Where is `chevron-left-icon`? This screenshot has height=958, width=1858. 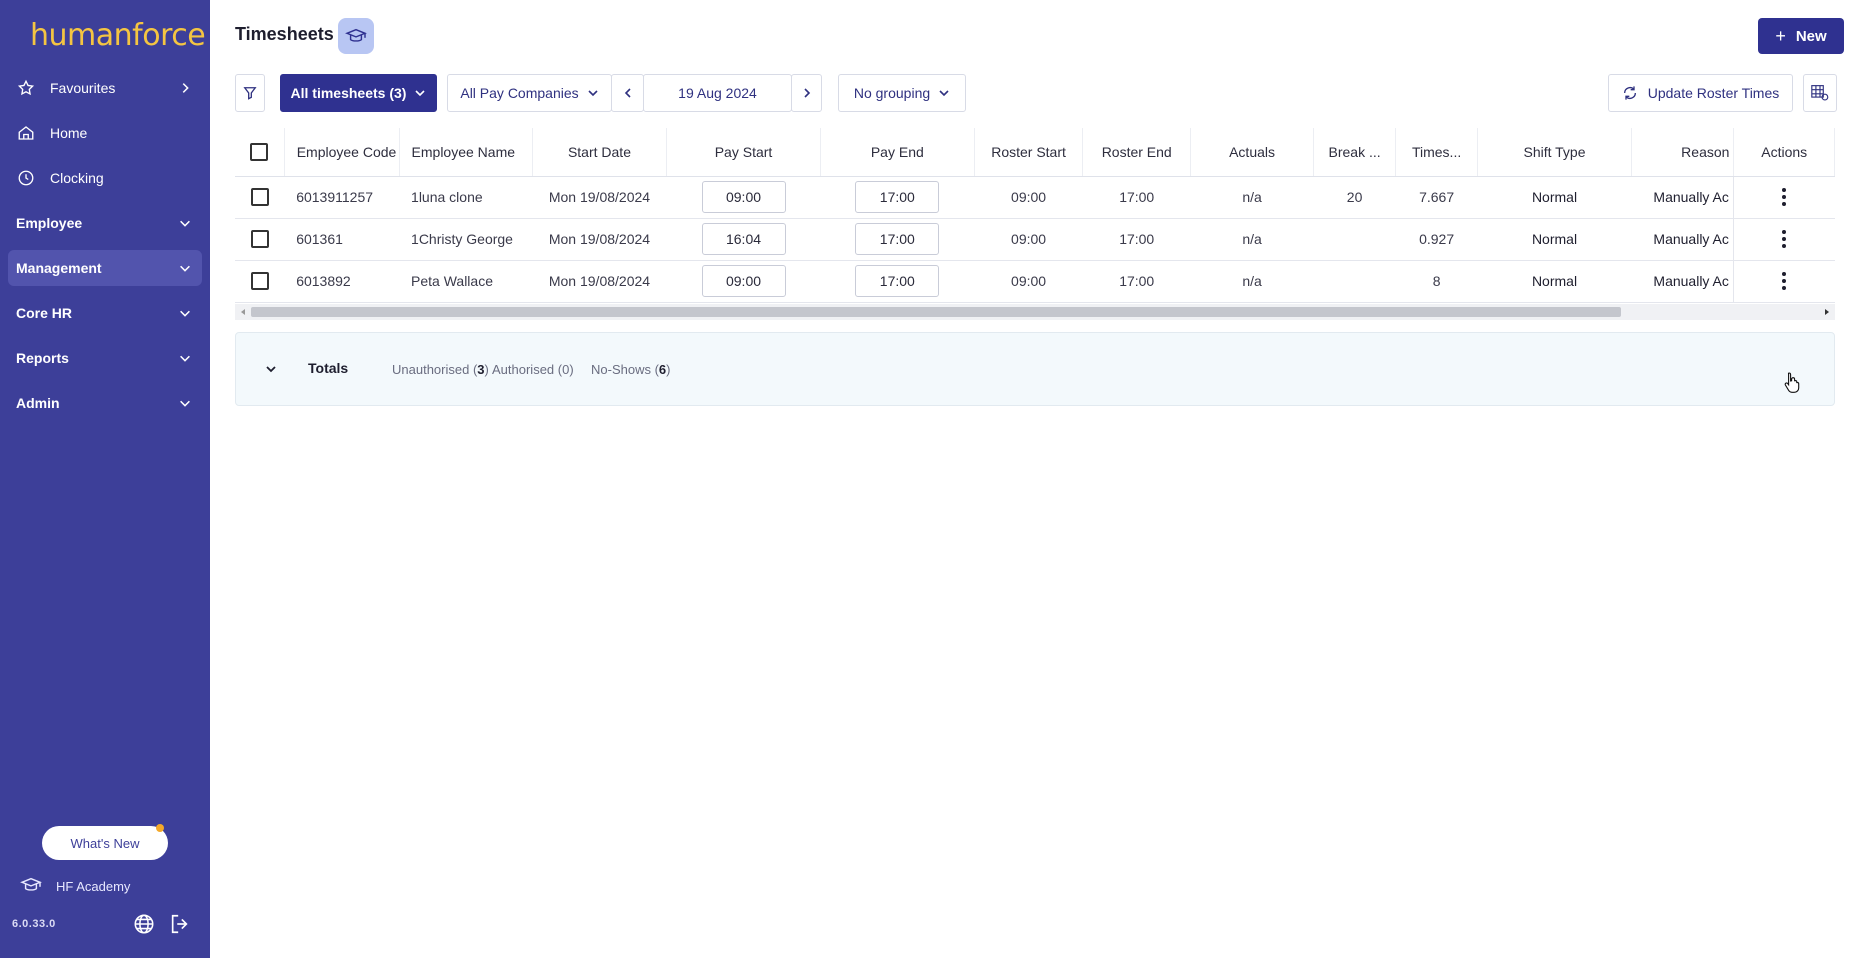
chevron-left-icon is located at coordinates (627, 93).